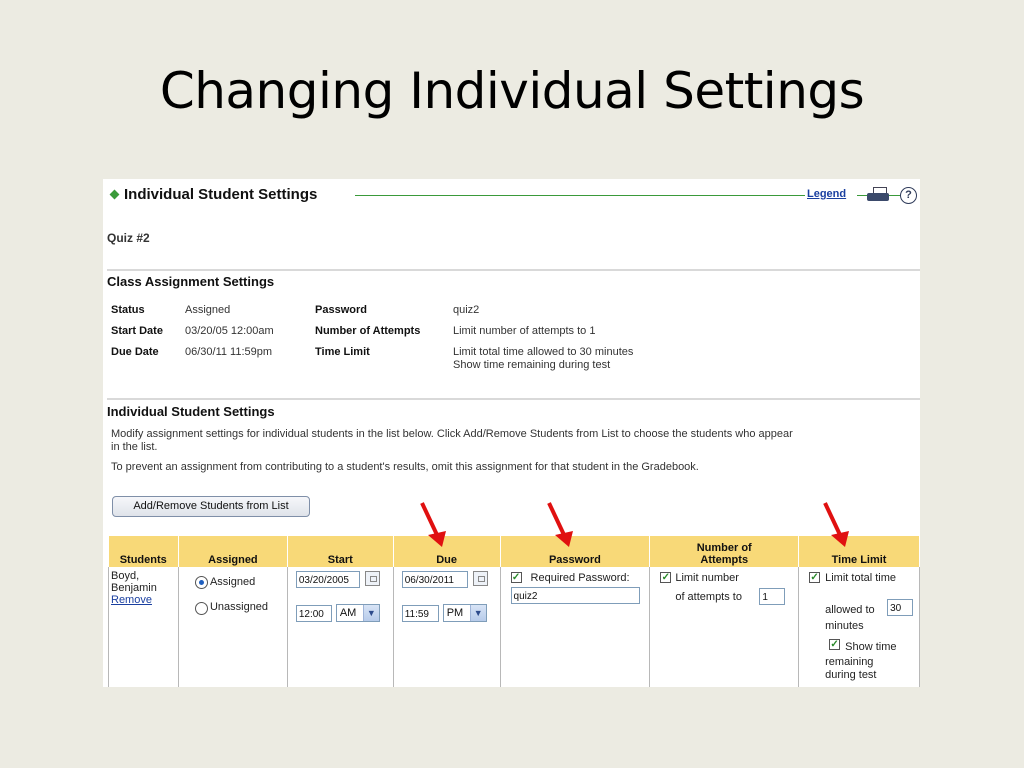 The height and width of the screenshot is (768, 1024). What do you see at coordinates (580, 195) in the screenshot?
I see `header-rule` at bounding box center [580, 195].